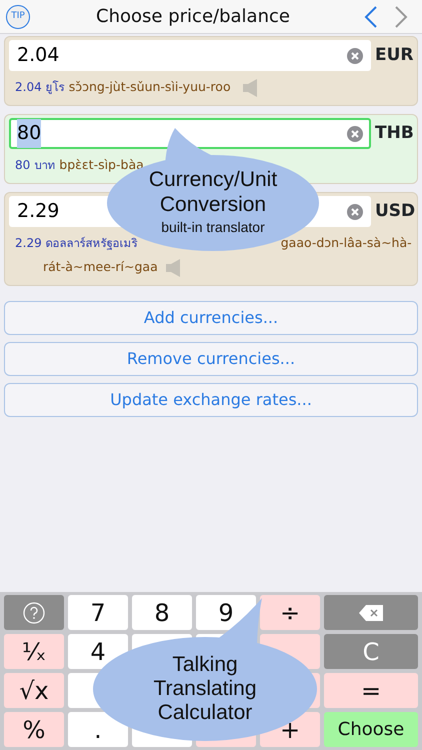  What do you see at coordinates (45, 165) in the screenshot?
I see `thai-word: บาท` at bounding box center [45, 165].